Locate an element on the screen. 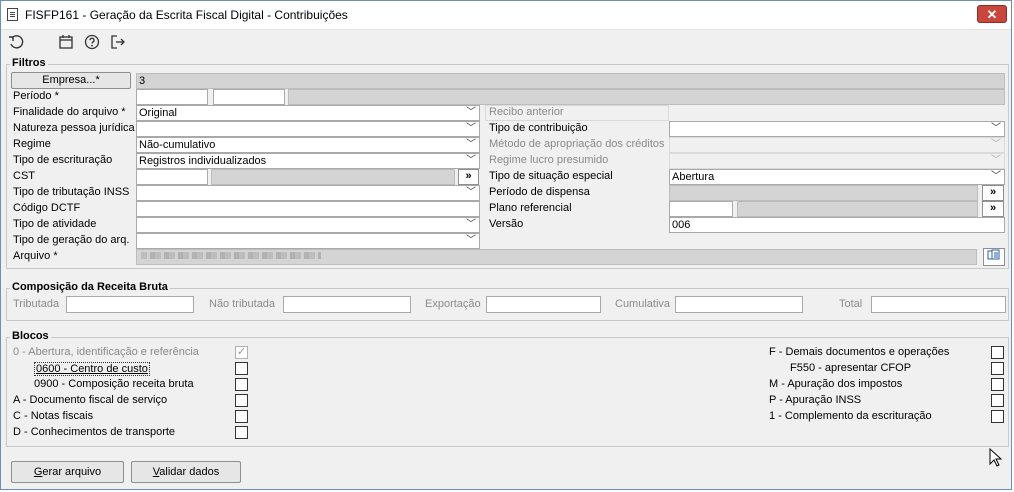 The image size is (1014, 492). bloco-a-label: A - Documento fiscal de serviço is located at coordinates (90, 400).